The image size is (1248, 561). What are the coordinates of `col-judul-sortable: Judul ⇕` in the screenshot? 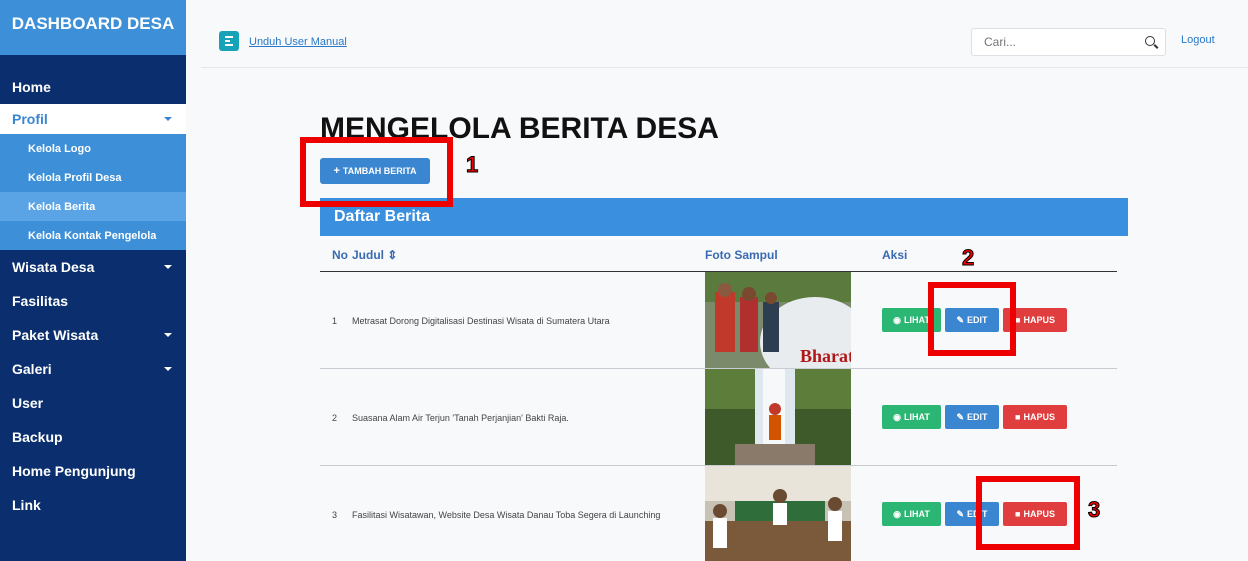 It's located at (374, 255).